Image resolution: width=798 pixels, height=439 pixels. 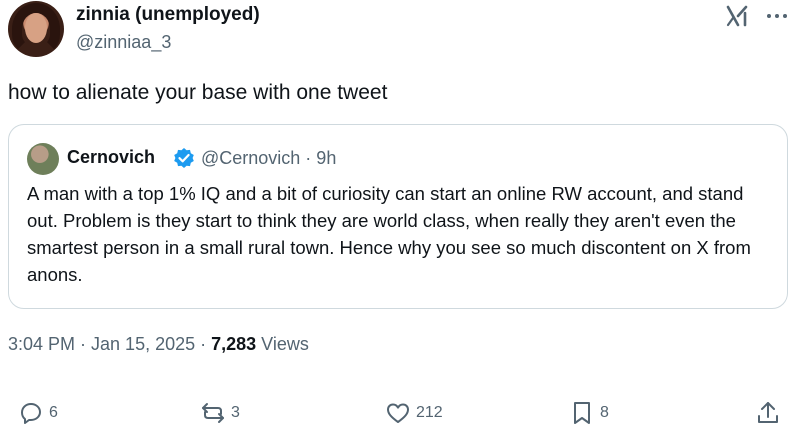 What do you see at coordinates (777, 16) in the screenshot?
I see `more-options-icon` at bounding box center [777, 16].